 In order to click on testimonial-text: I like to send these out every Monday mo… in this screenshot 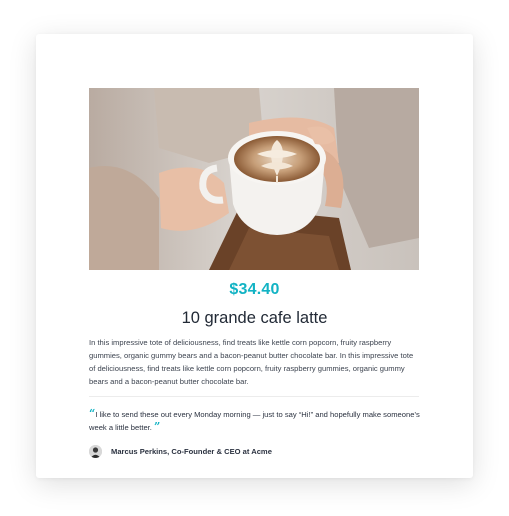, I will do `click(254, 421)`.